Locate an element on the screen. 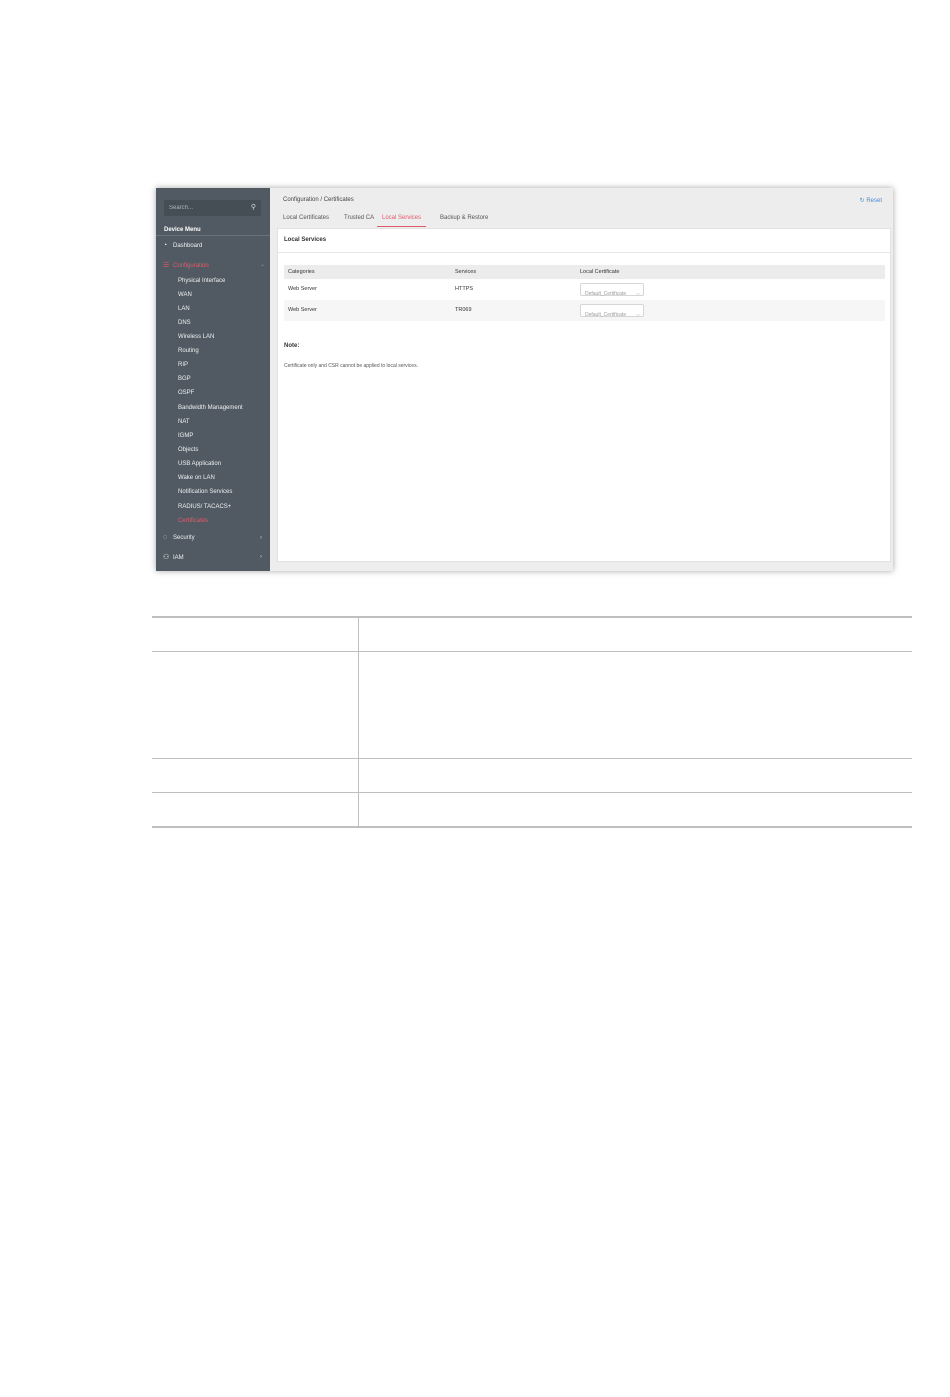 Image resolution: width=950 pixels, height=1397 pixels. cell-service: TR069 is located at coordinates (463, 310).